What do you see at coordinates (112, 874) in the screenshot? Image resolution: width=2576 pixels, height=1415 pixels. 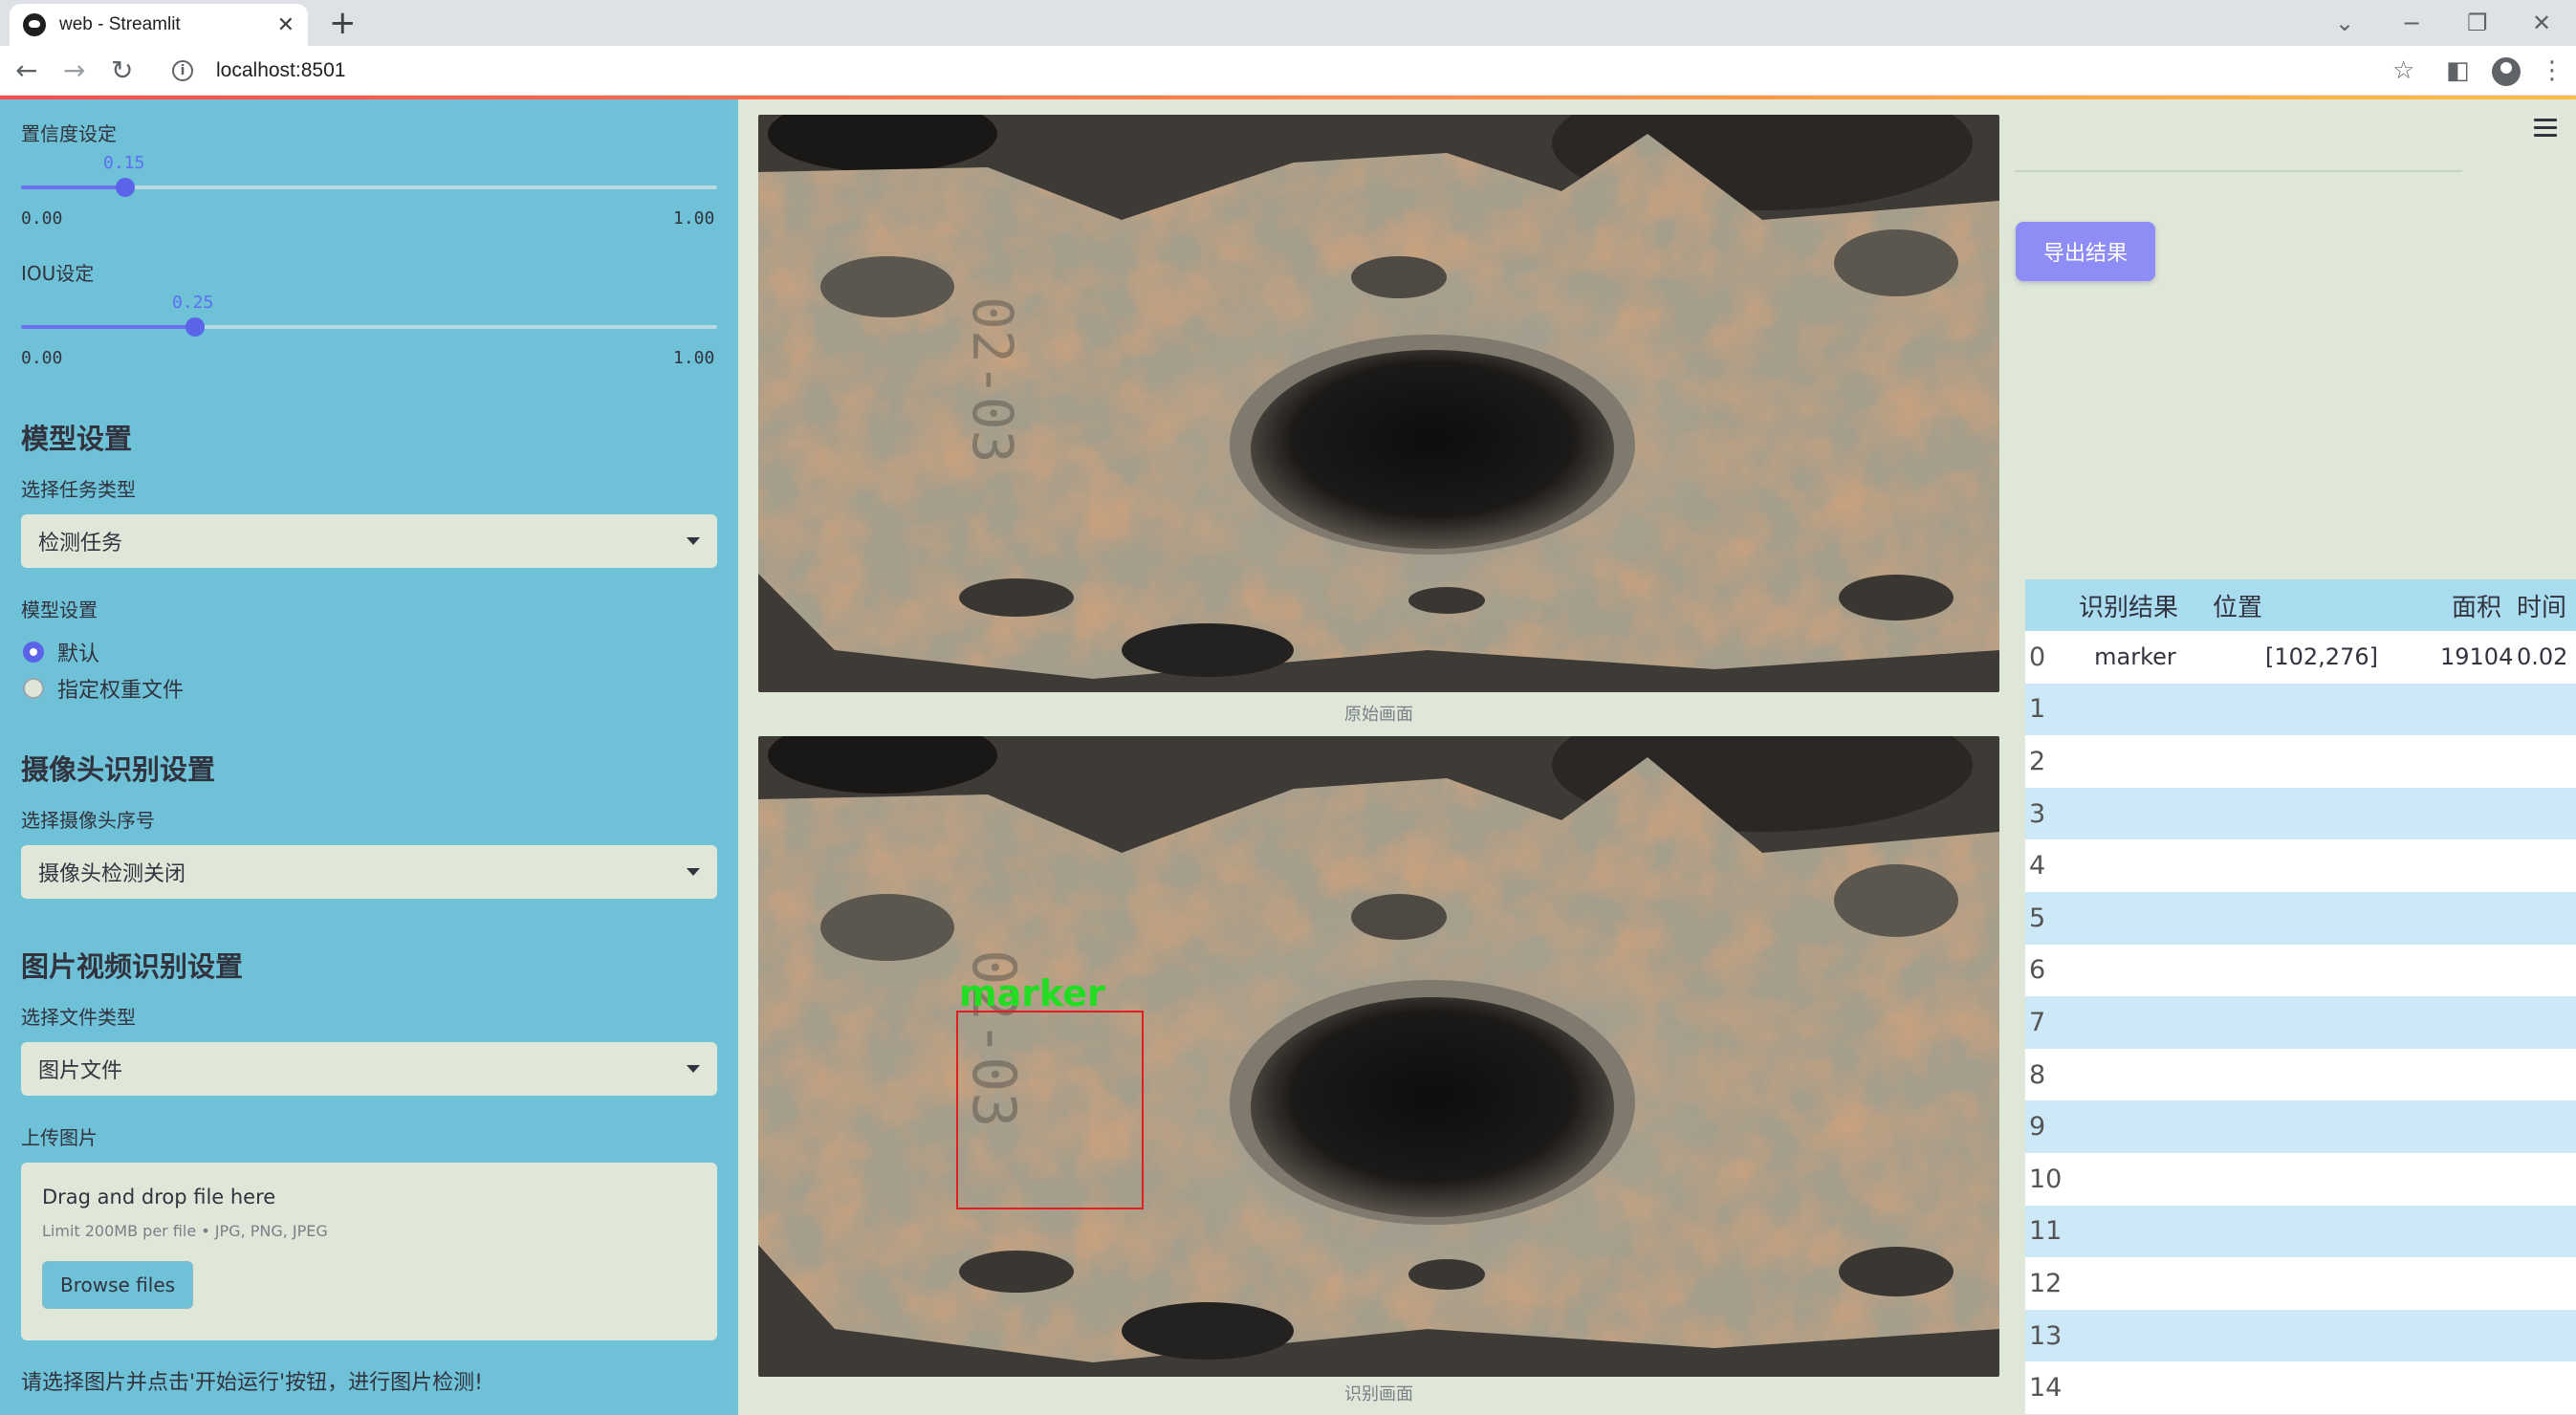 I see `camera-index-value: 摄像头检测关闭` at bounding box center [112, 874].